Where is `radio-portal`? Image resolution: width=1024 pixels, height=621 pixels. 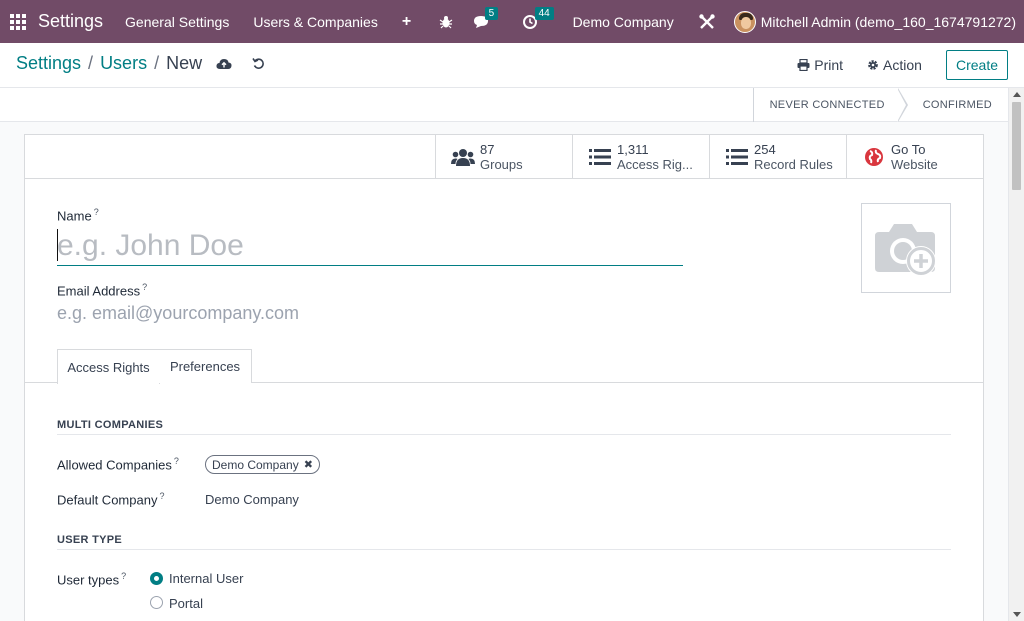
radio-portal is located at coordinates (156, 602).